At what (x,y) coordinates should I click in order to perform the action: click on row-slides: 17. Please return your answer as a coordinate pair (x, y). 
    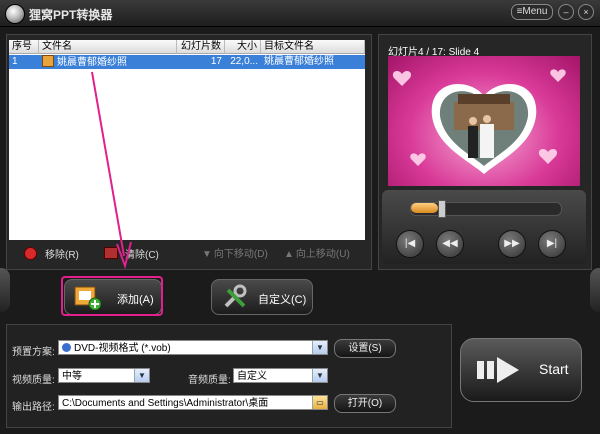
    Looking at the image, I should click on (216, 61).